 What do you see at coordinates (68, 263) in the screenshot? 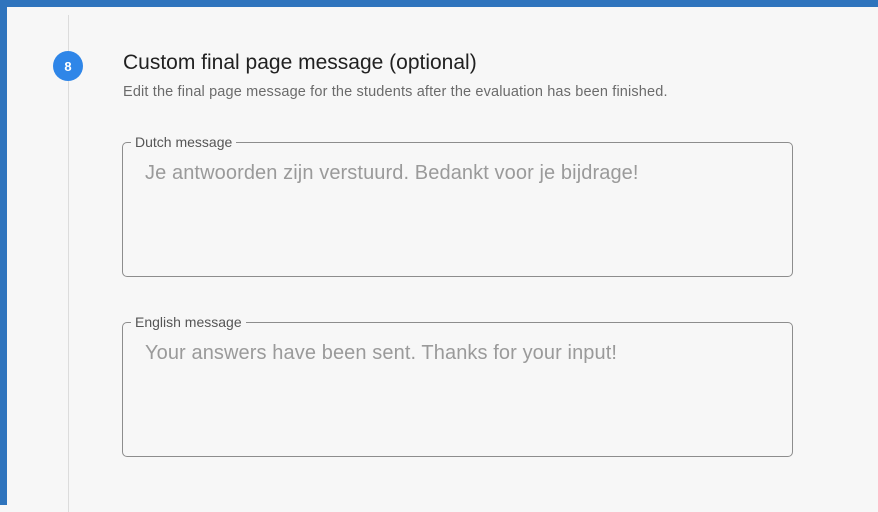
I see `stepper-connector-line` at bounding box center [68, 263].